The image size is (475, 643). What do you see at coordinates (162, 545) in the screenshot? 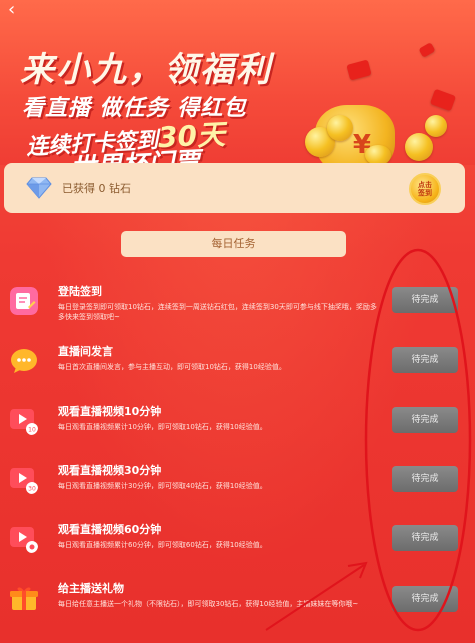
I see `task-description: 每日观看直播视频累计60分钟，即可领取60钻石，获得10经验值。` at bounding box center [162, 545].